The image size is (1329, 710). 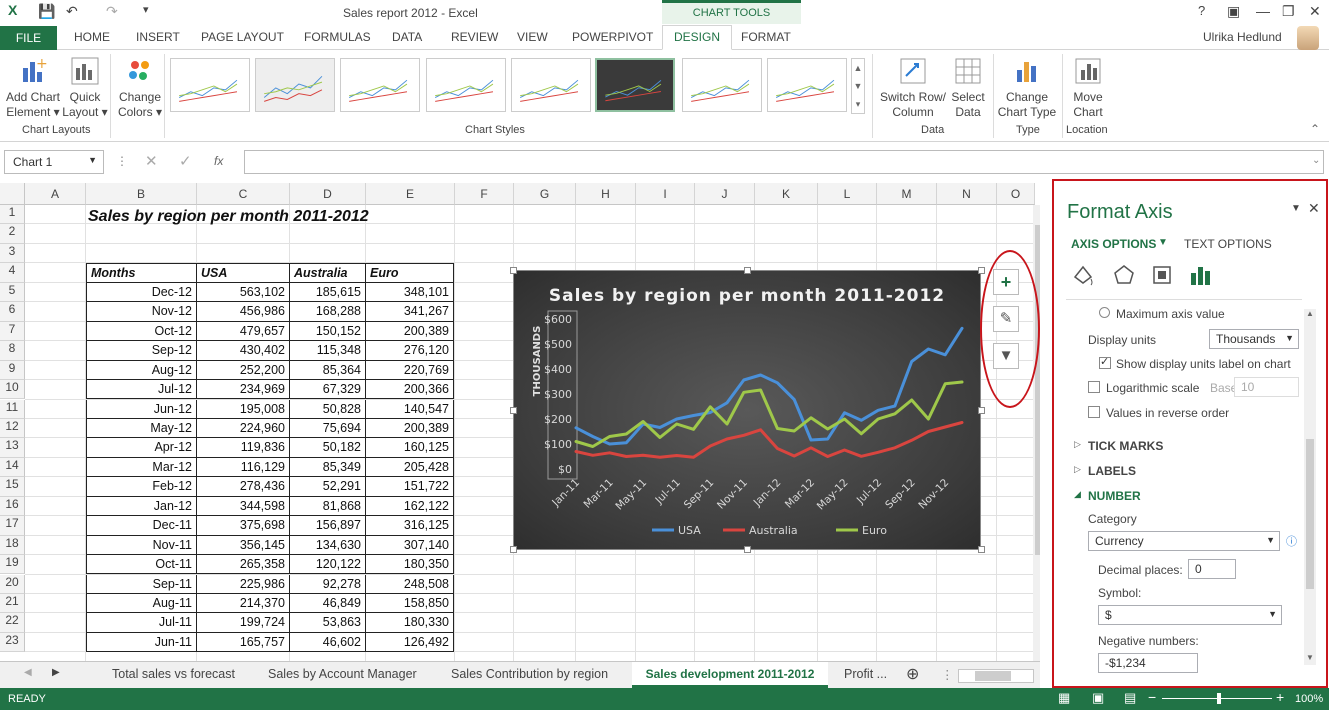 I want to click on table-cell: 199,724, so click(x=243, y=623).